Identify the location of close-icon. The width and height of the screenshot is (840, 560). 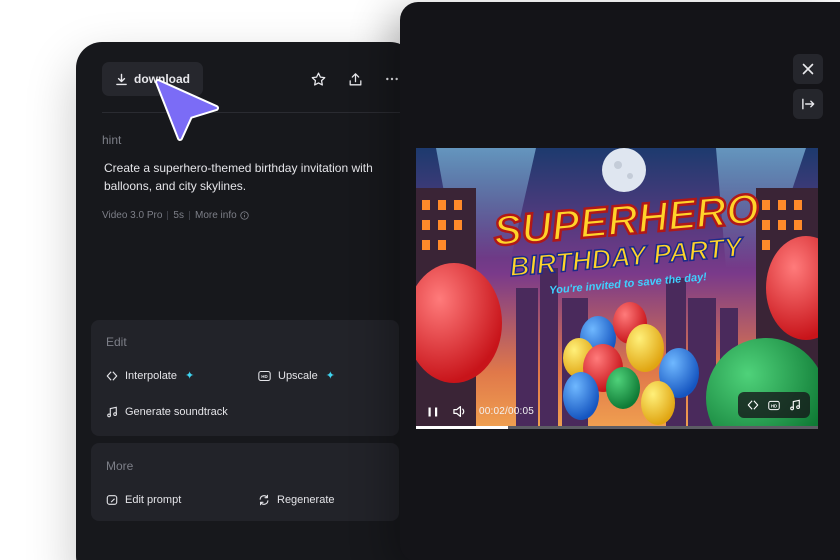
(808, 69).